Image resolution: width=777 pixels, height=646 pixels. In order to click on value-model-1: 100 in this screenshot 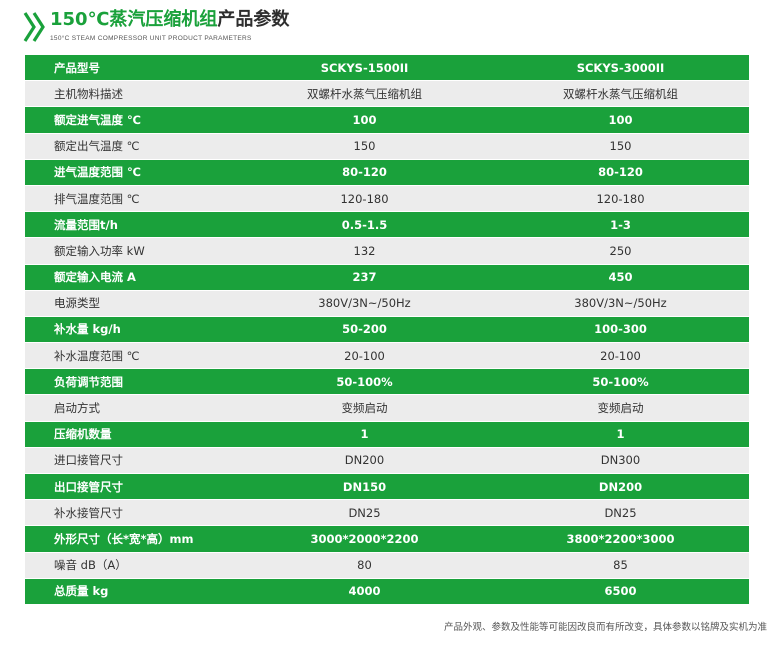, I will do `click(364, 119)`.